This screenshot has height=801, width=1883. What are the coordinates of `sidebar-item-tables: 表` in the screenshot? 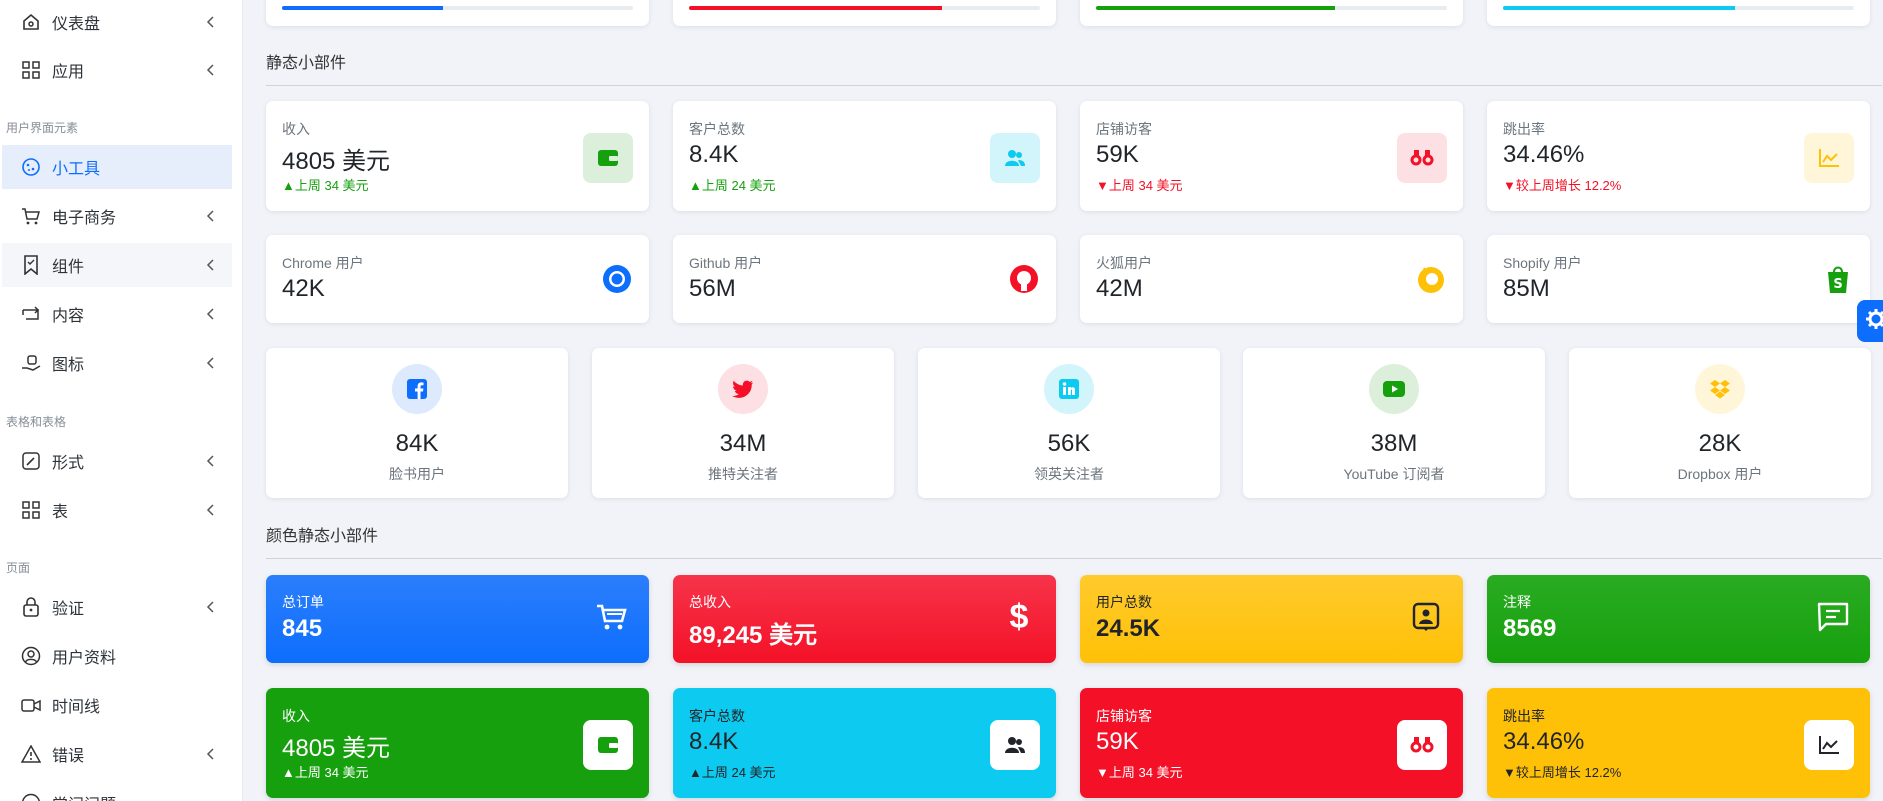 It's located at (117, 510).